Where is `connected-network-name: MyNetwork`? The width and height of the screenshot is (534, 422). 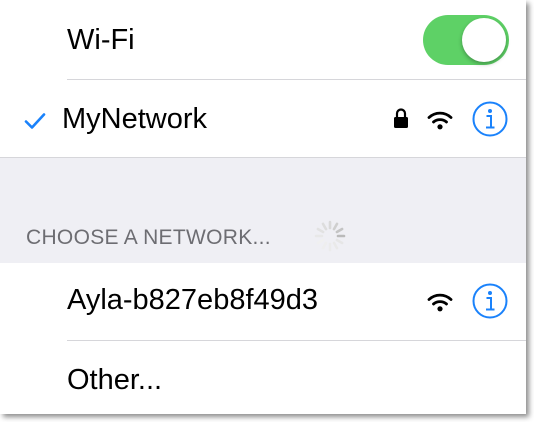 connected-network-name: MyNetwork is located at coordinates (135, 119).